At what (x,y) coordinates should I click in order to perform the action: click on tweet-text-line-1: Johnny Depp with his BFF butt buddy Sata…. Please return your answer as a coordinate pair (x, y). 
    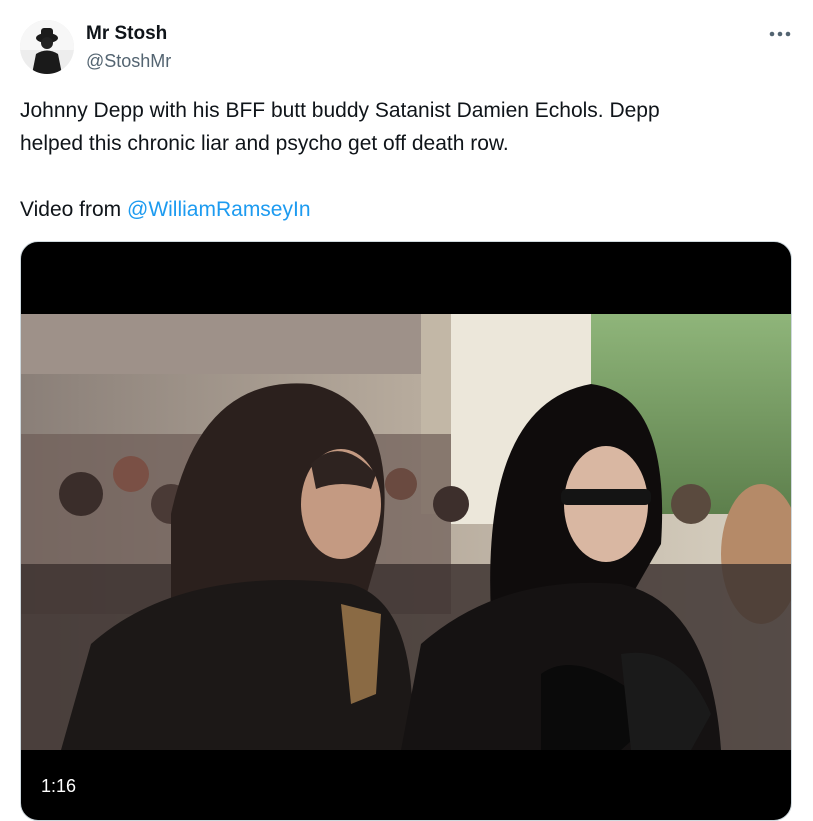
    Looking at the image, I should click on (340, 110).